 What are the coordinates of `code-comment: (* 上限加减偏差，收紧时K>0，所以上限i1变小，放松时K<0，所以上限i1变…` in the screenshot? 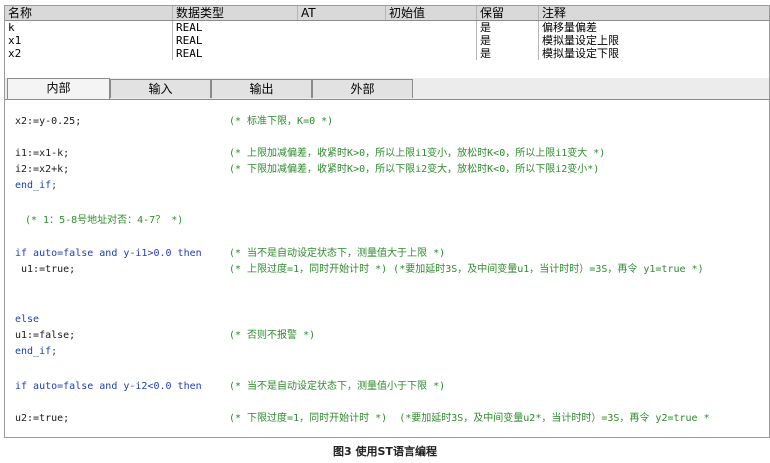 It's located at (417, 154).